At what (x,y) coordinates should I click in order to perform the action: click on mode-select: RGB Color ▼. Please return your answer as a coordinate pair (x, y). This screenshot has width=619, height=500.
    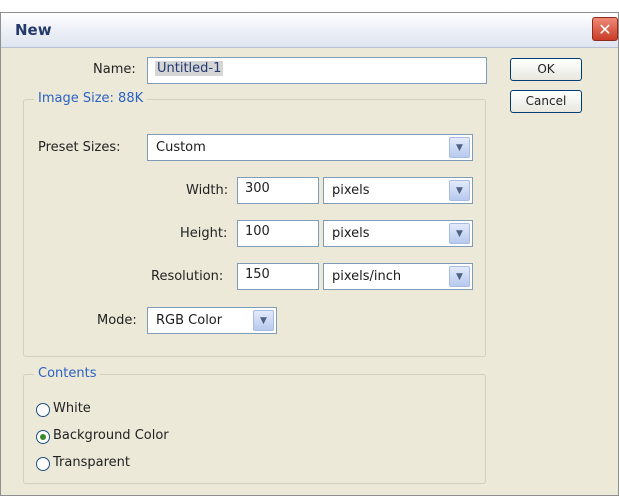
    Looking at the image, I should click on (212, 320).